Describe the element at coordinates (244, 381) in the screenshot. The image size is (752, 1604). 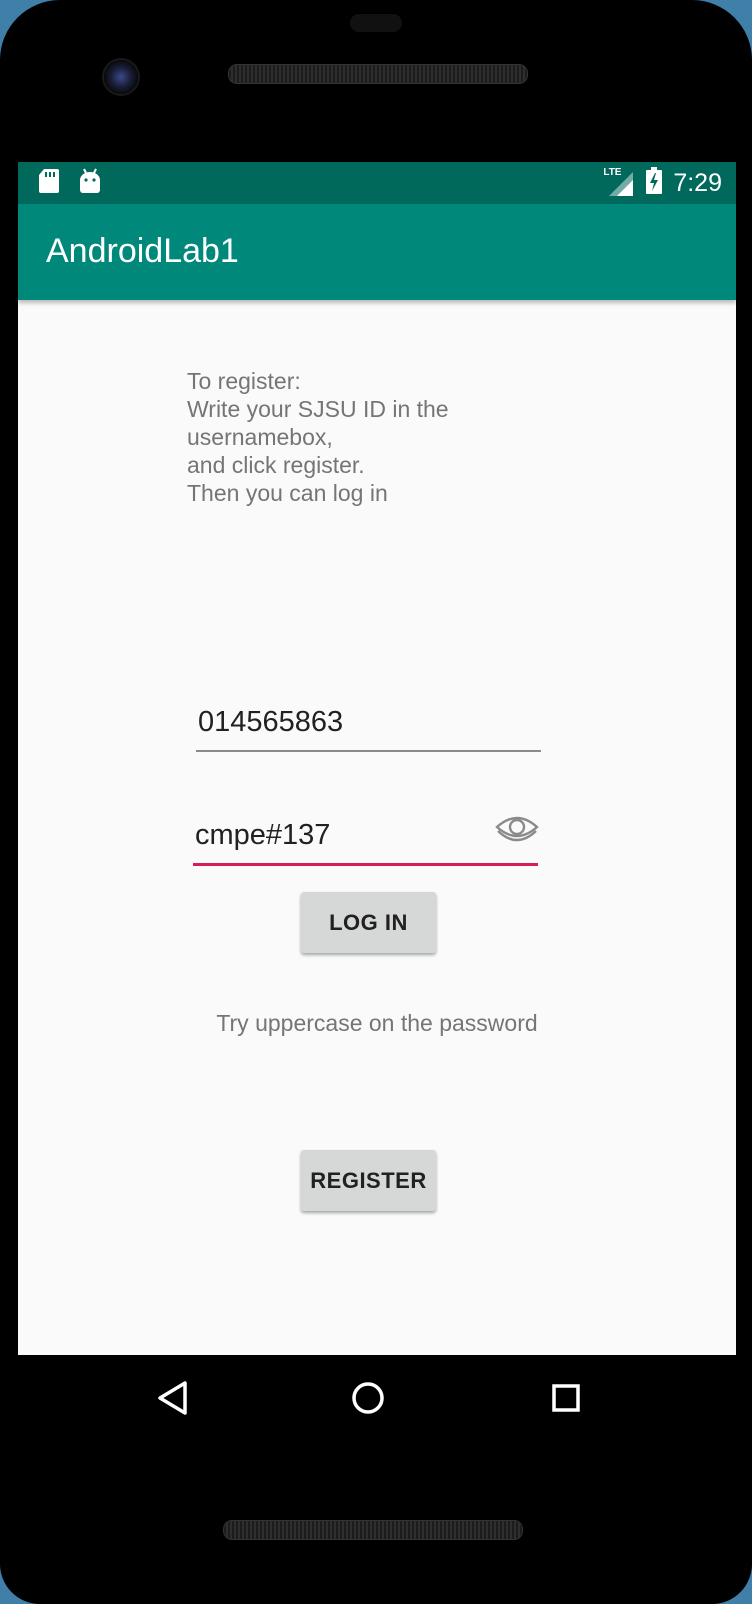
I see `instruction-line: To register:` at that location.